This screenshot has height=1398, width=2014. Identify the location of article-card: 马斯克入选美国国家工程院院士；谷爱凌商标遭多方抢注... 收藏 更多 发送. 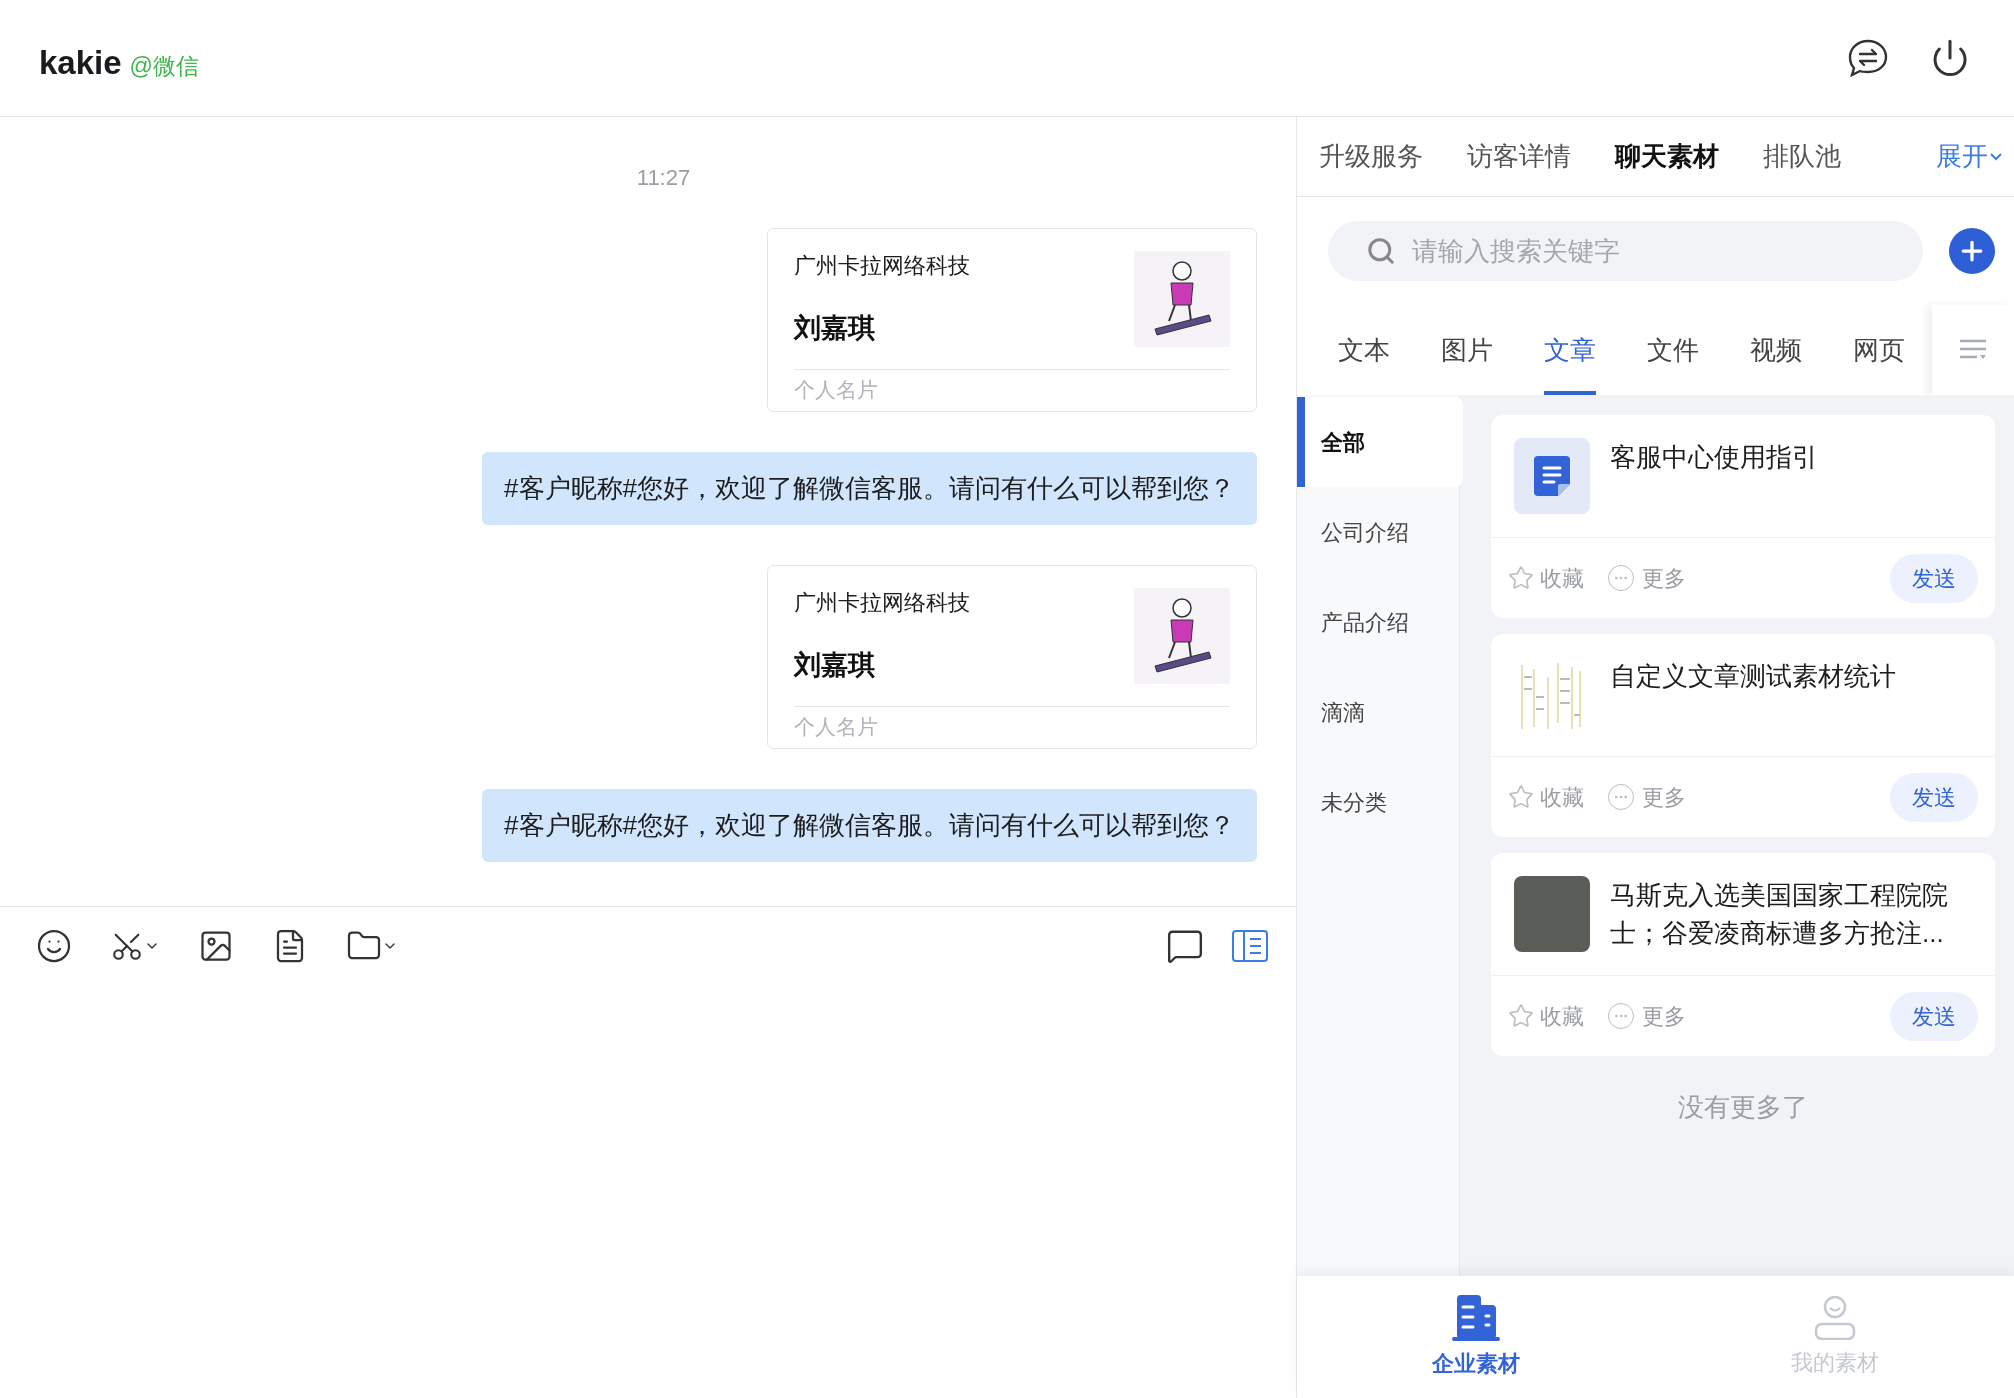
(1743, 954).